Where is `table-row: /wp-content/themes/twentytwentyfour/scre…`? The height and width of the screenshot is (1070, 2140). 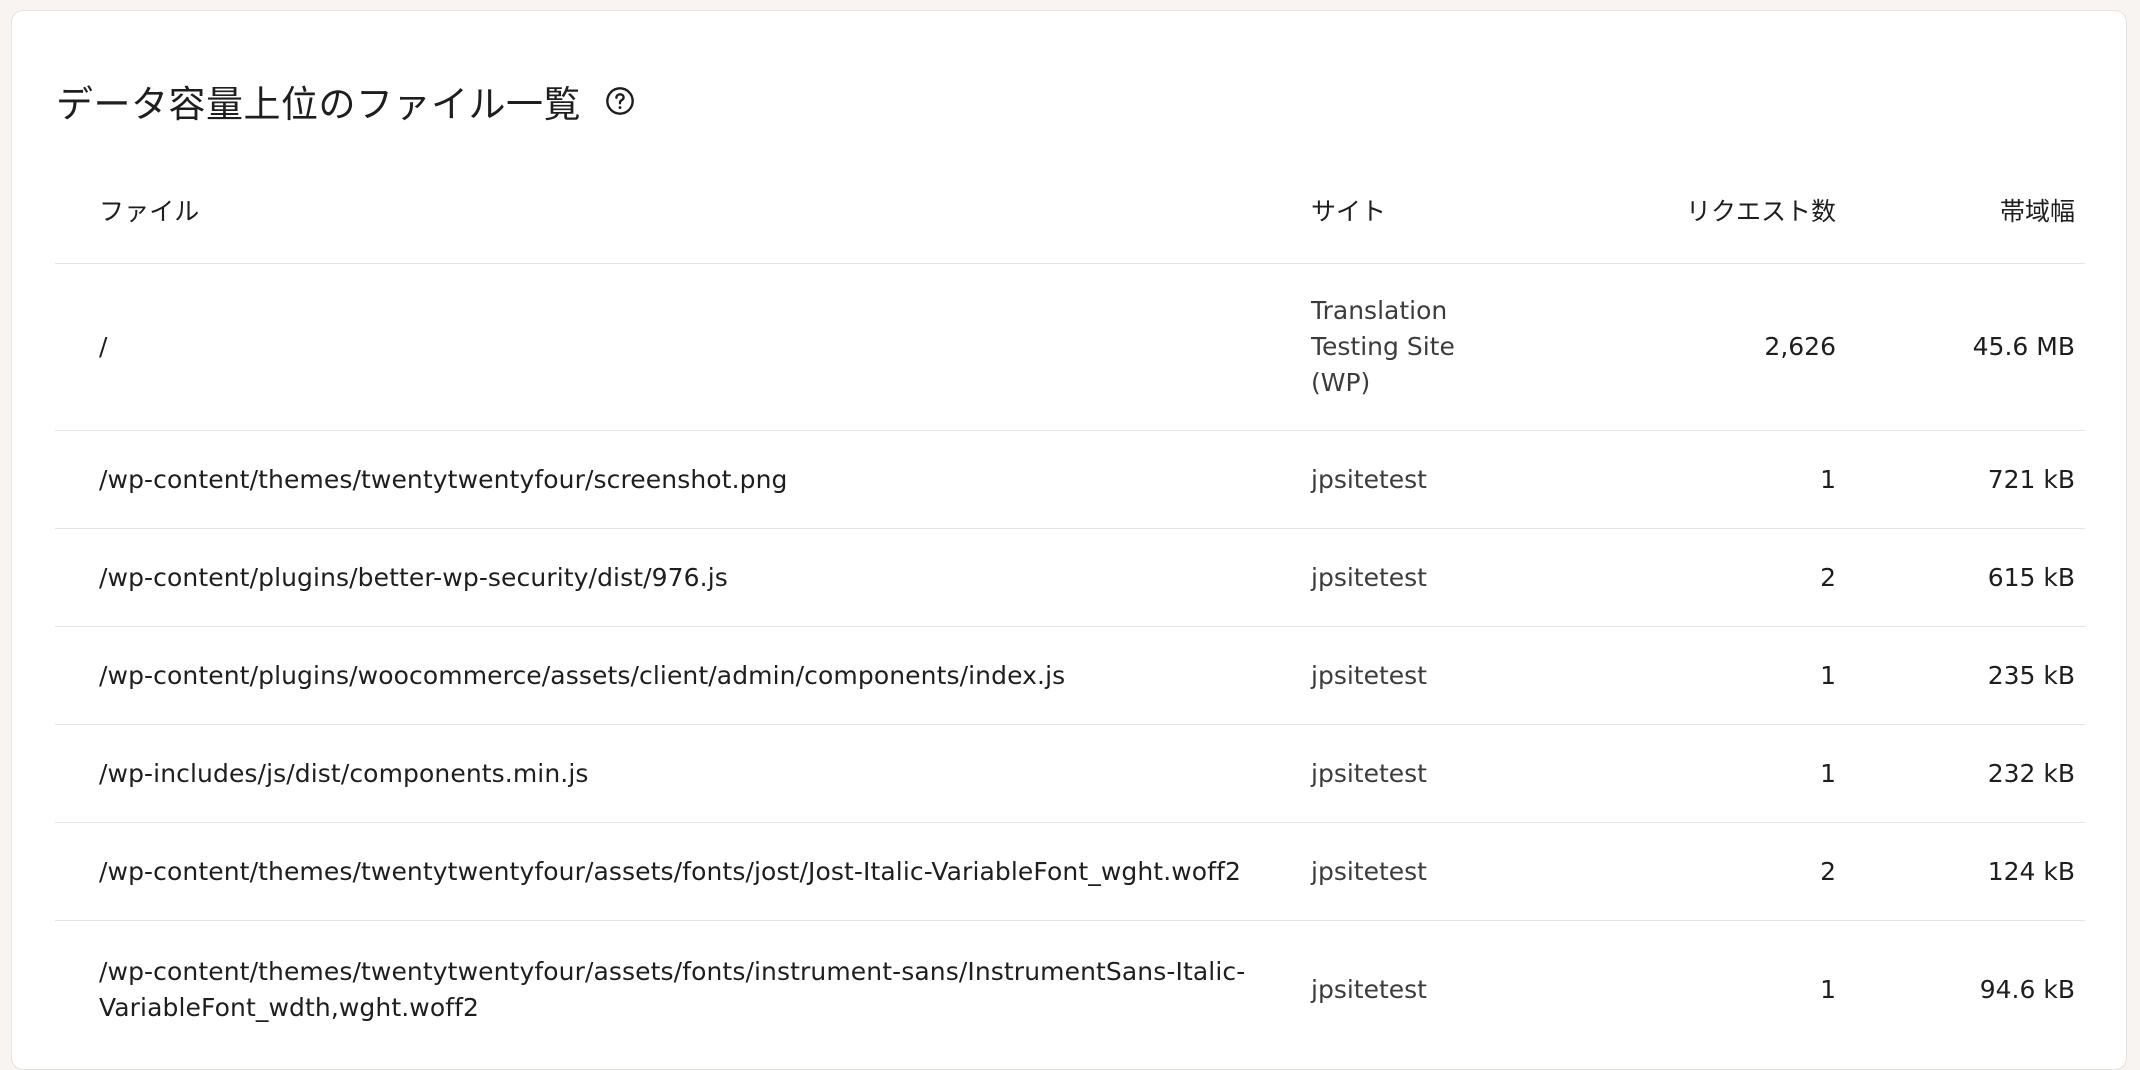 table-row: /wp-content/themes/twentytwentyfour/scre… is located at coordinates (1070, 480).